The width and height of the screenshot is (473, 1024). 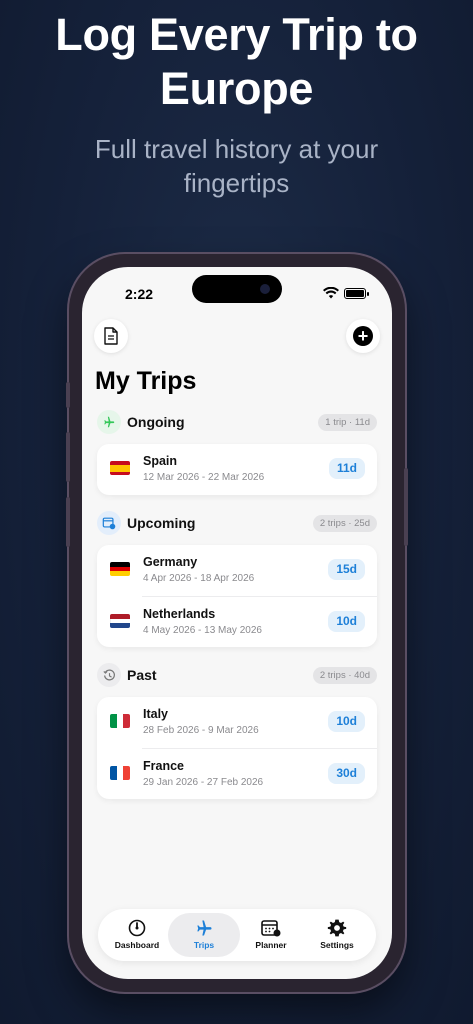 What do you see at coordinates (137, 928) in the screenshot?
I see `gauge-icon` at bounding box center [137, 928].